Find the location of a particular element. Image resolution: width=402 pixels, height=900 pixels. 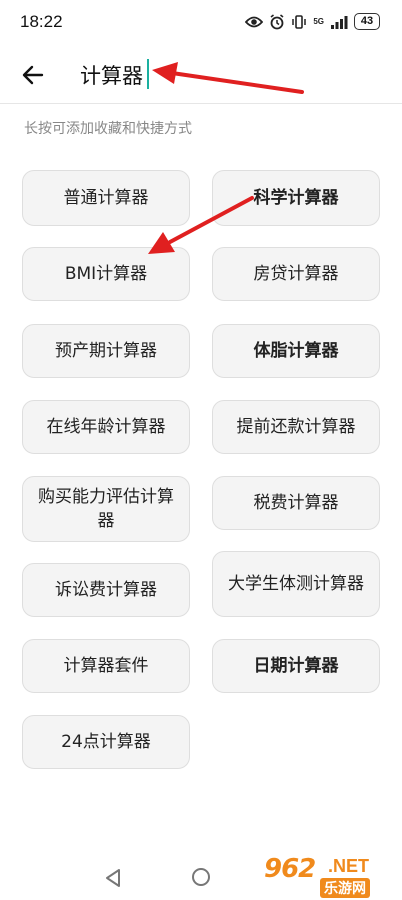

calculator-label: BMI计算器 is located at coordinates (106, 274).